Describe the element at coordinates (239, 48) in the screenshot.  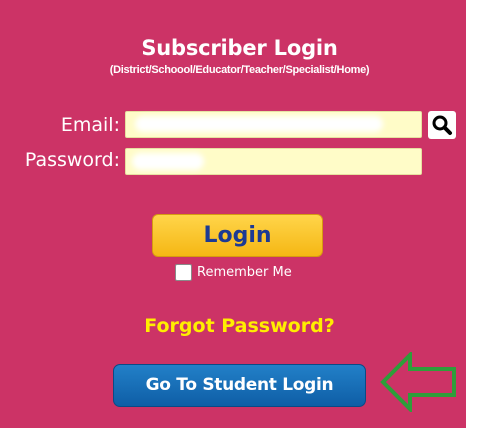
I see `login-title: Subscriber Login` at that location.